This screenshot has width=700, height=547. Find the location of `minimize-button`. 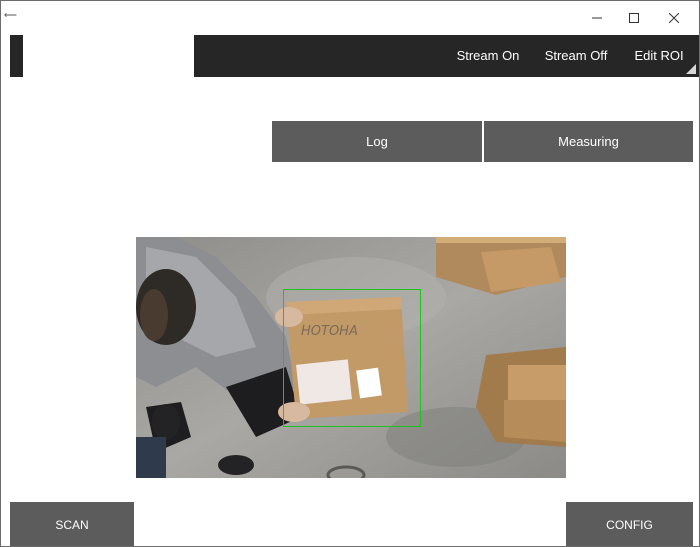

minimize-button is located at coordinates (597, 18).